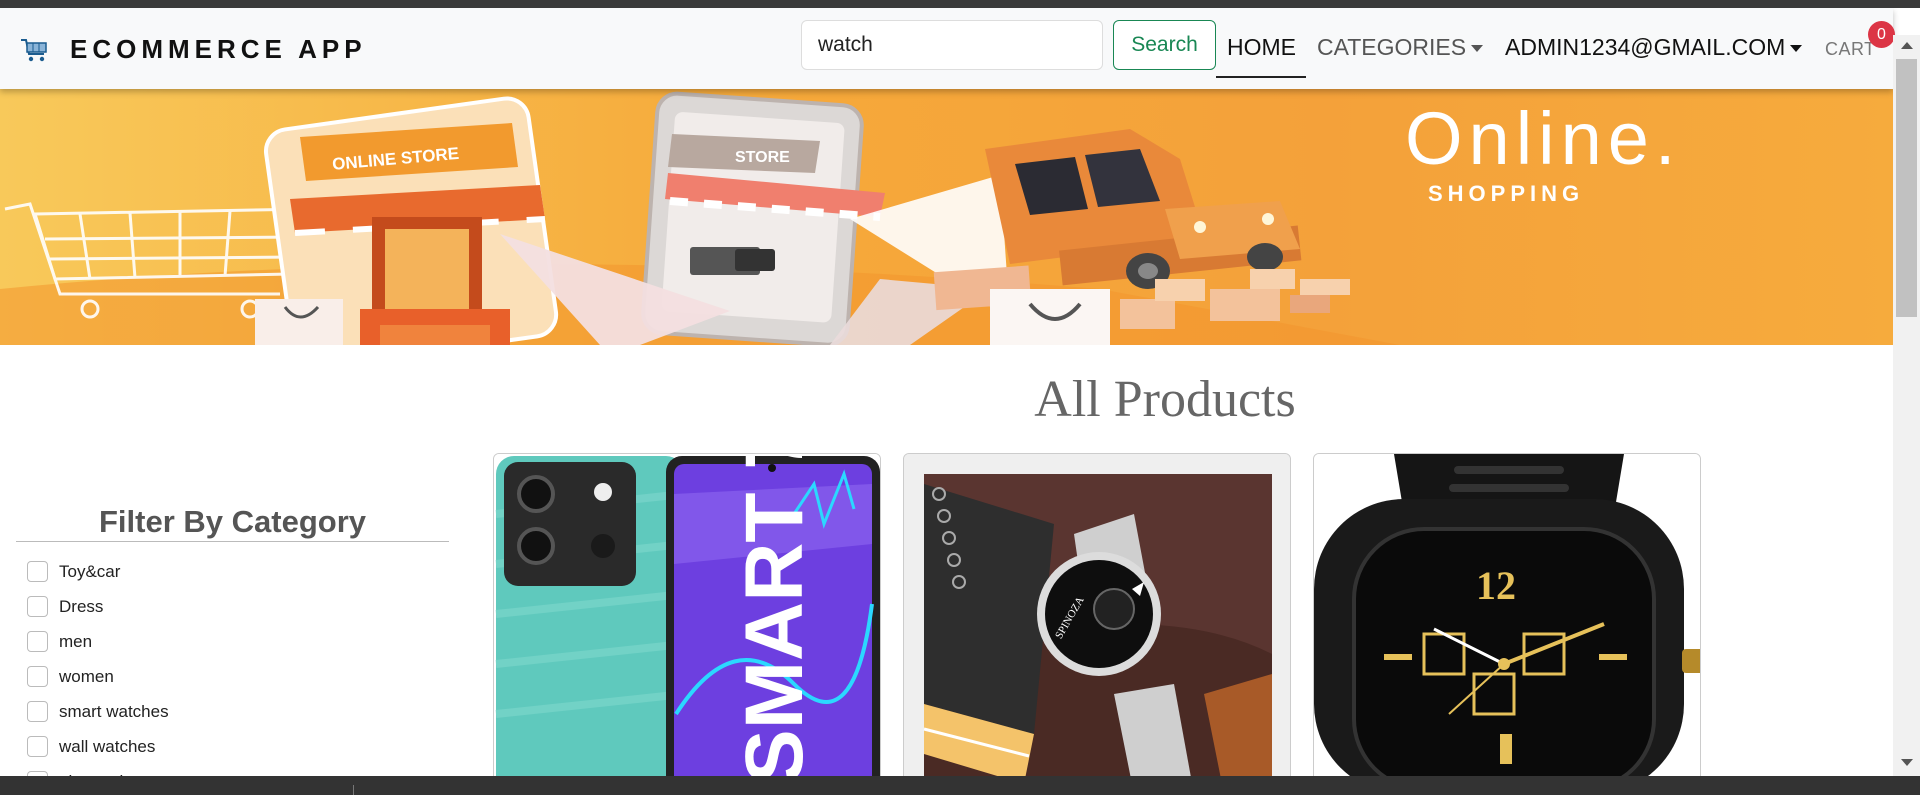 Image resolution: width=1920 pixels, height=795 pixels. I want to click on nav-categories-dropdown: CATEGORIES, so click(1400, 47).